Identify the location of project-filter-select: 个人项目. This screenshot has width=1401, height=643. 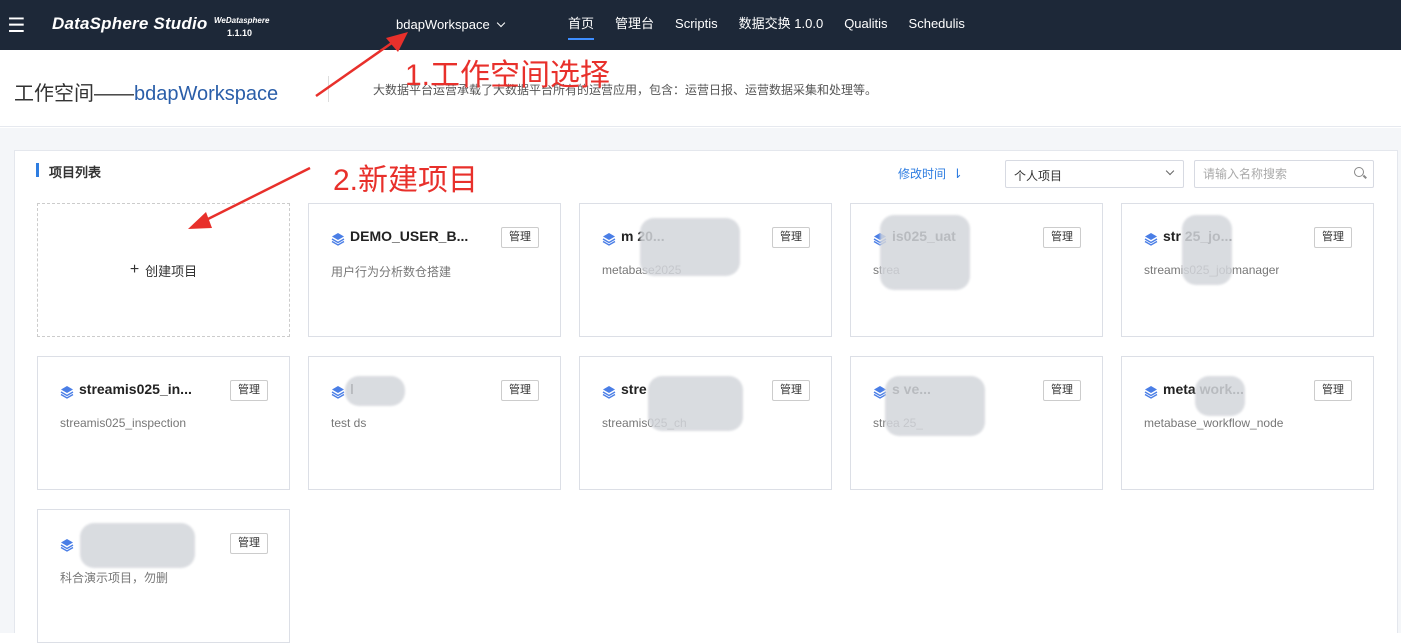
(1094, 174).